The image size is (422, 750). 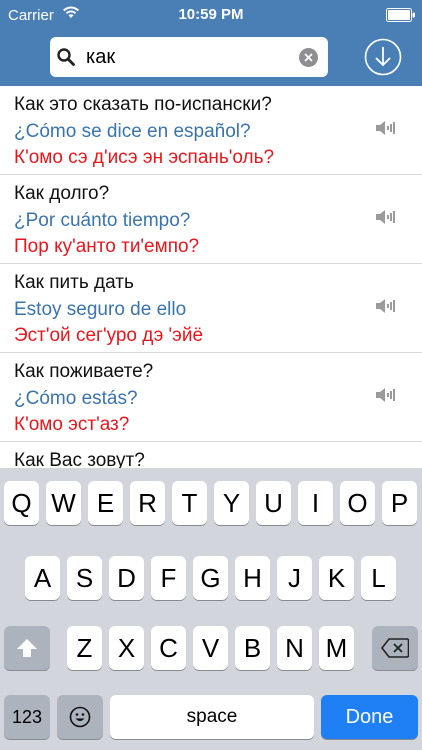 What do you see at coordinates (294, 578) in the screenshot?
I see `key-j: J` at bounding box center [294, 578].